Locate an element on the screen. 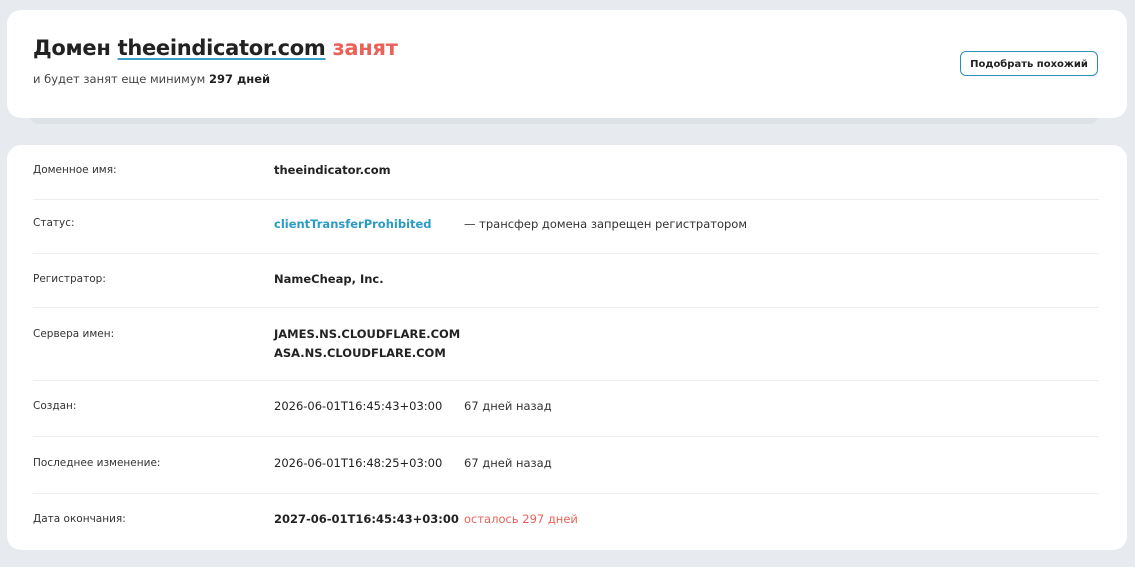  title-prefix: Домен is located at coordinates (72, 48).